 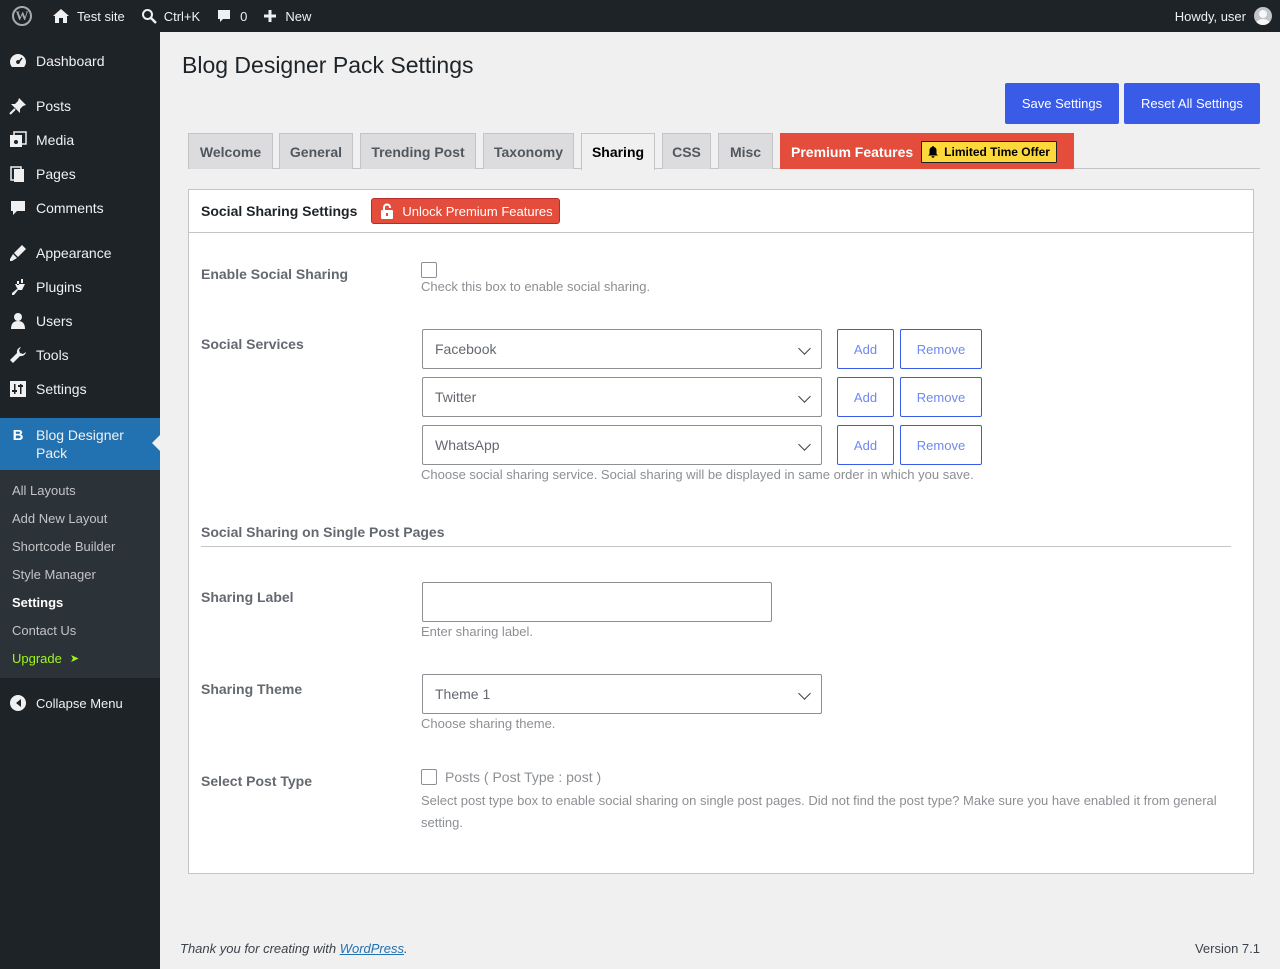 What do you see at coordinates (941, 445) in the screenshot?
I see `remove-service-button-3: Remove` at bounding box center [941, 445].